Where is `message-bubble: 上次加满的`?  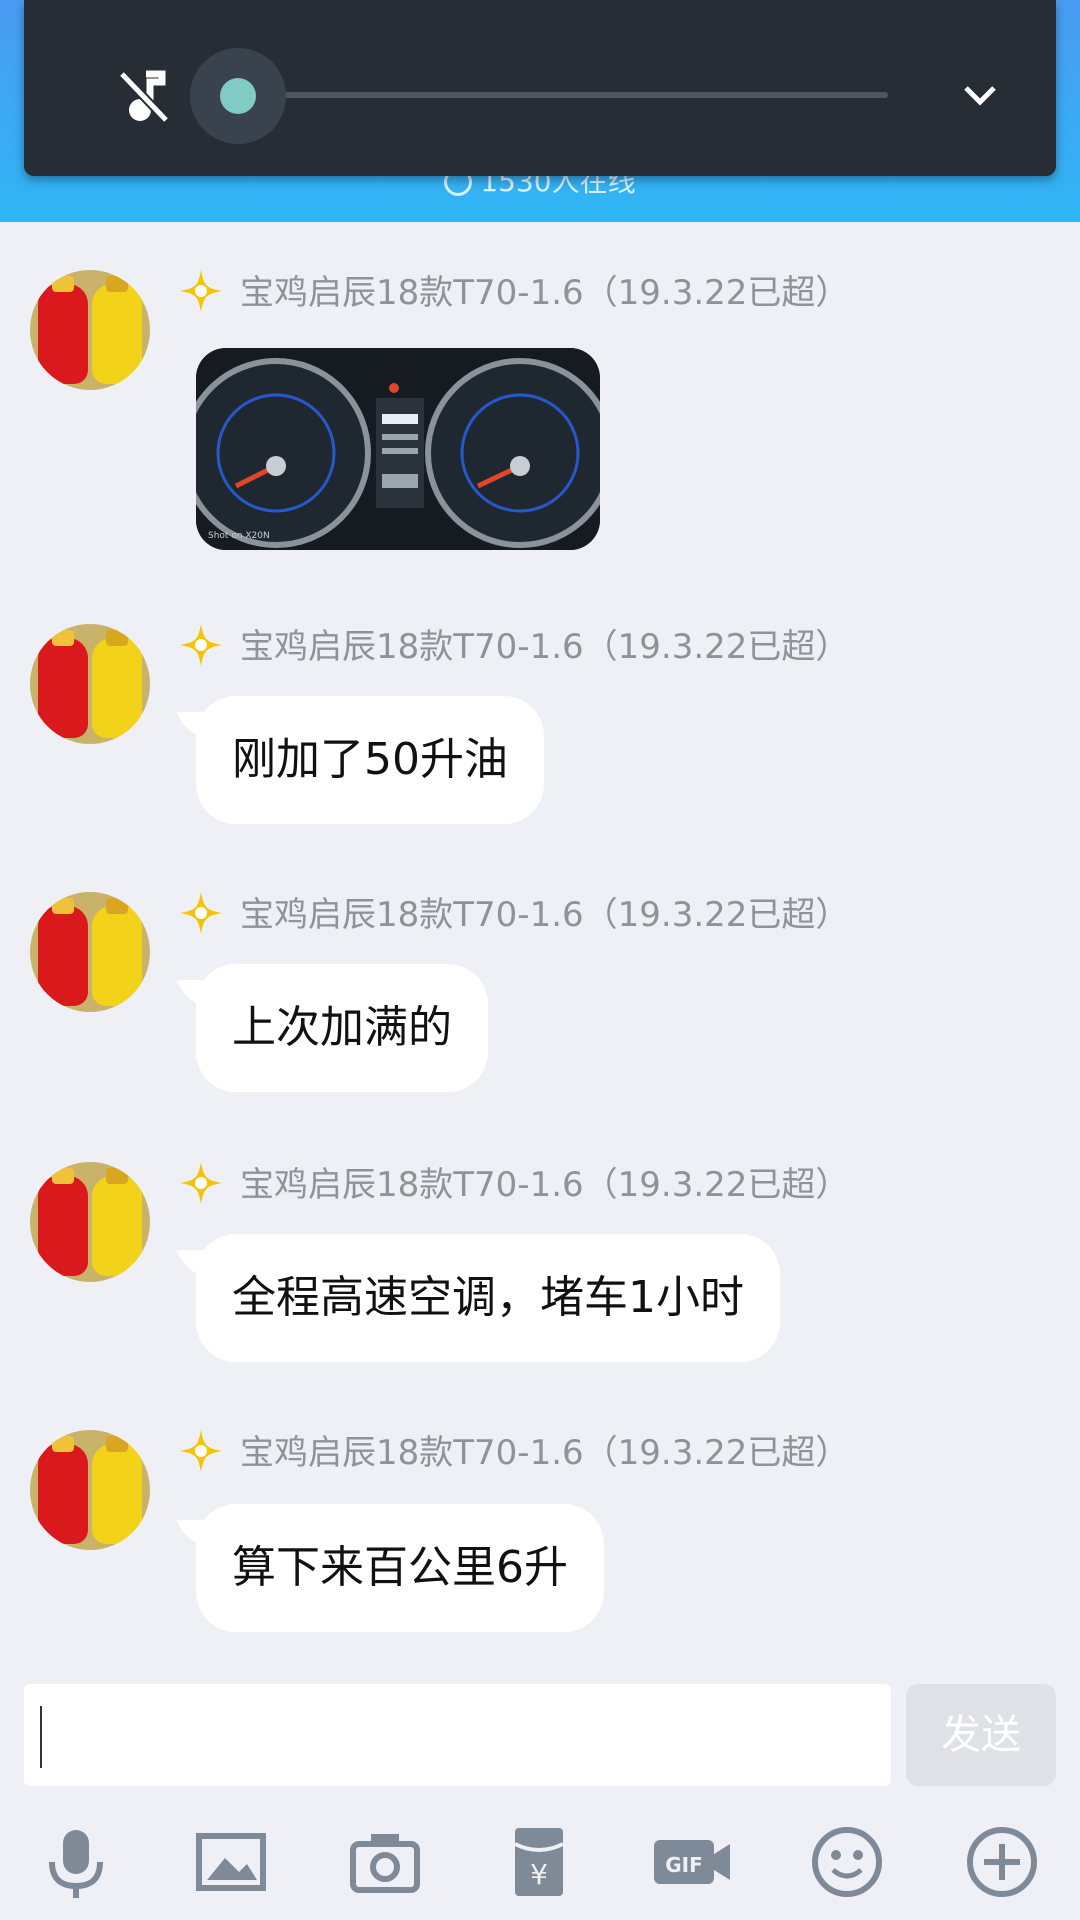
message-bubble: 上次加满的 is located at coordinates (342, 1028).